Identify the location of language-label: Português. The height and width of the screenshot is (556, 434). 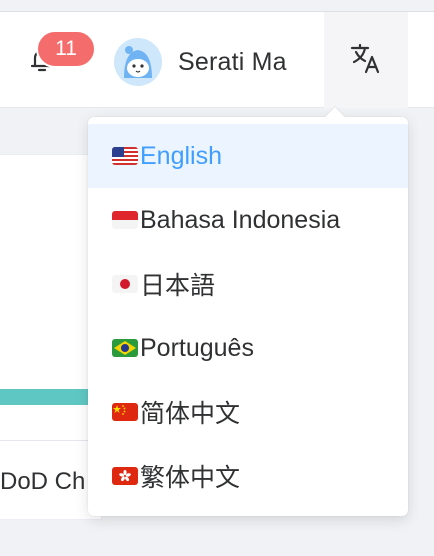
(197, 347).